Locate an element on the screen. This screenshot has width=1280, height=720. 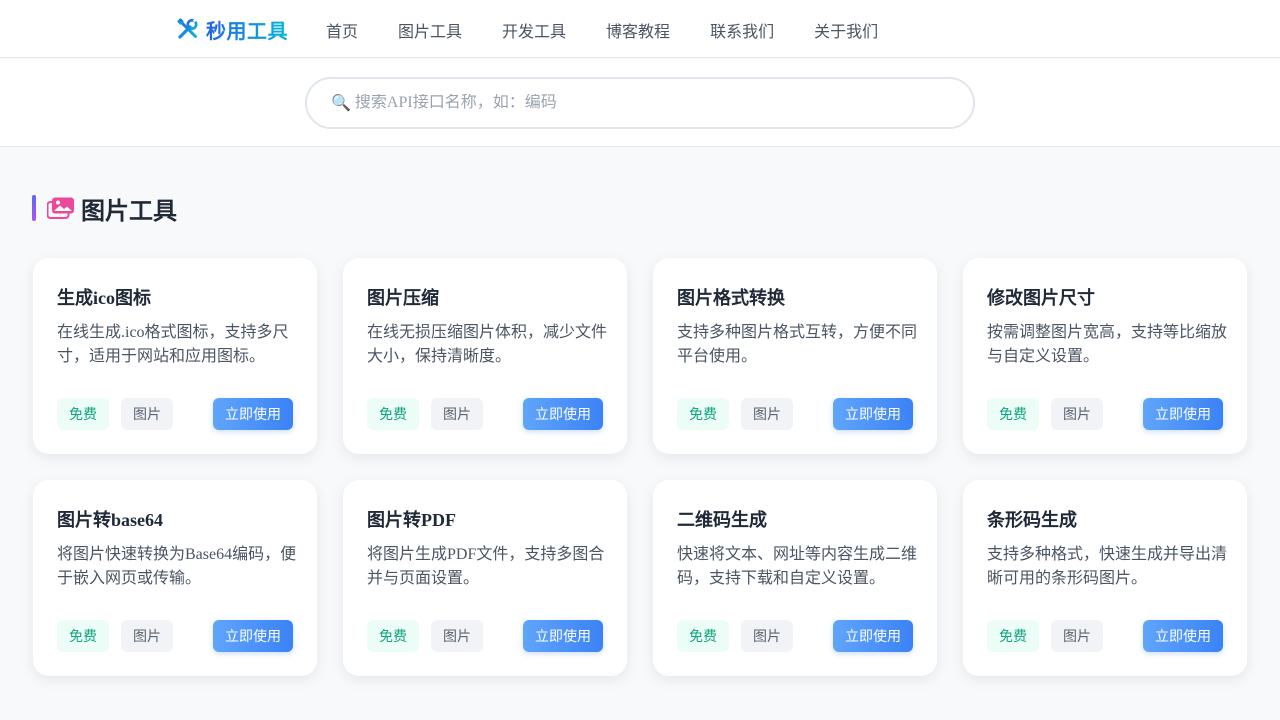
card-description: 支持多种格式，快速生成并导出清晰可用的条形码图片。 is located at coordinates (1107, 566).